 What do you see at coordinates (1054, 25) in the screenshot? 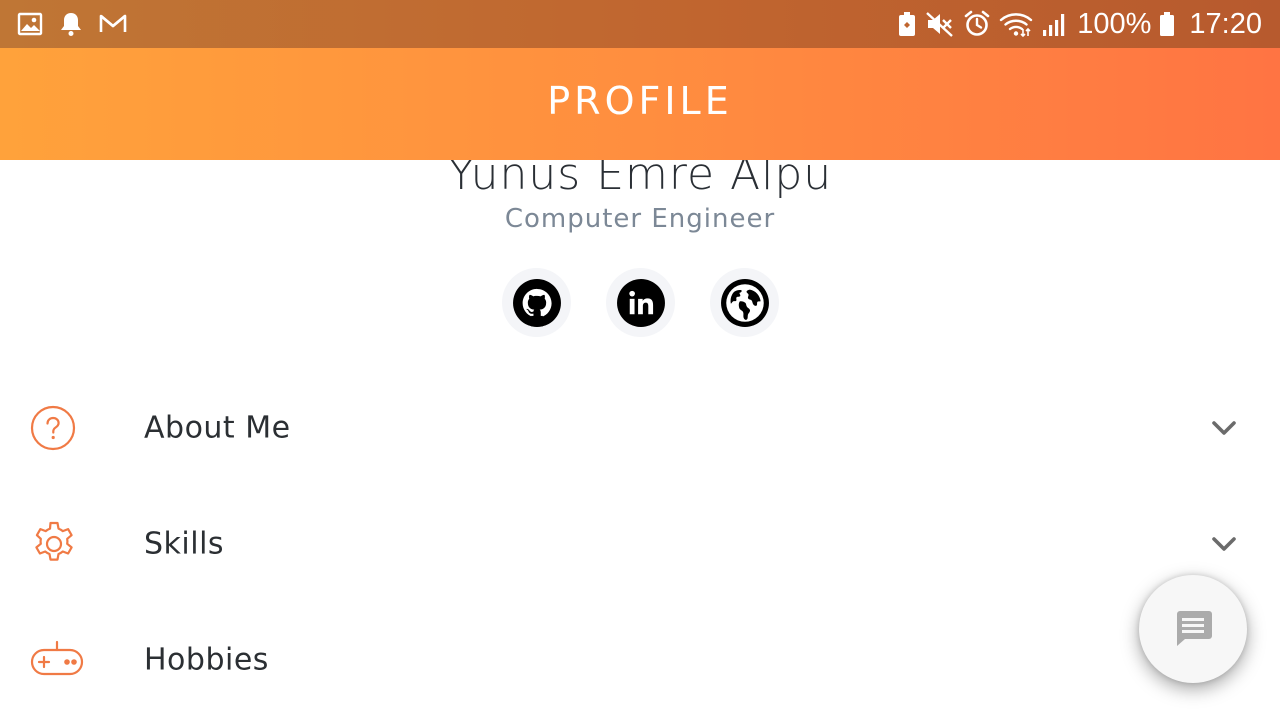
I see `signal-icon` at bounding box center [1054, 25].